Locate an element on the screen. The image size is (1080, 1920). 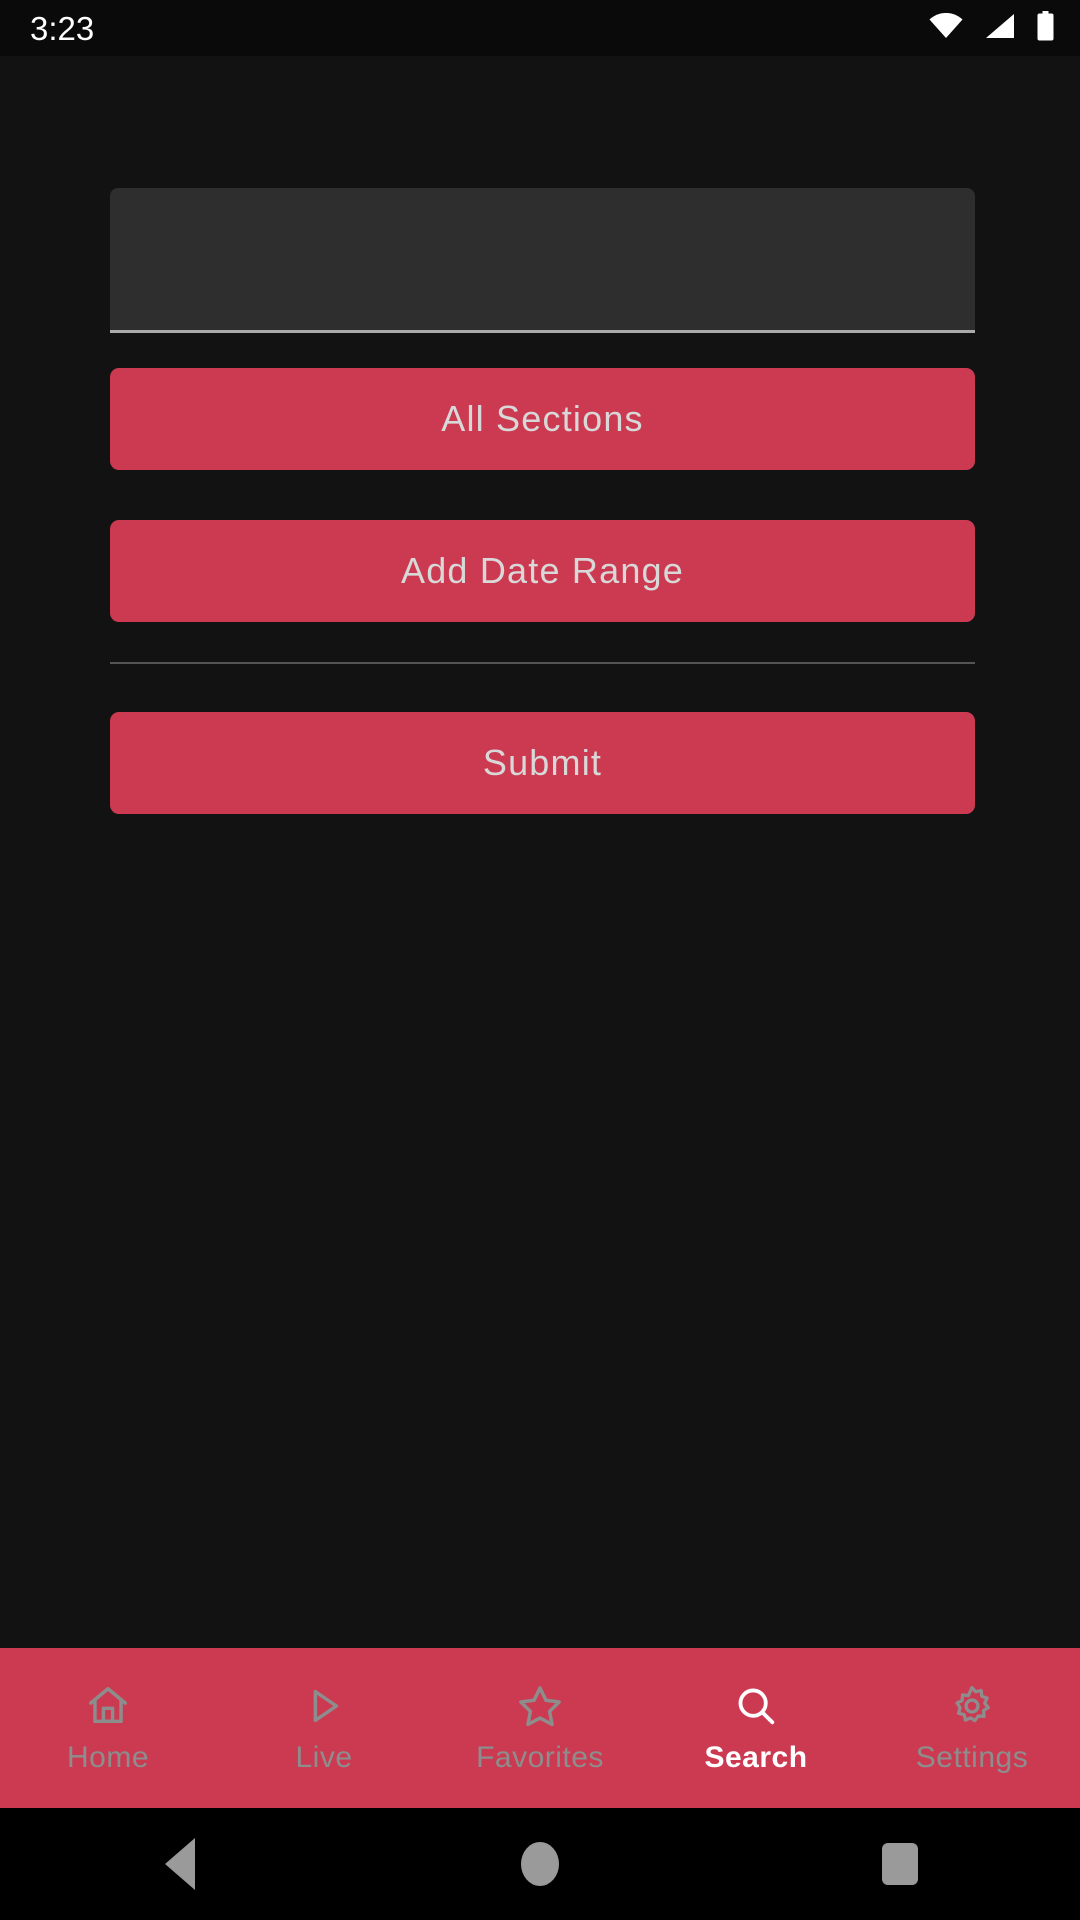
search-query-underline is located at coordinates (542, 331).